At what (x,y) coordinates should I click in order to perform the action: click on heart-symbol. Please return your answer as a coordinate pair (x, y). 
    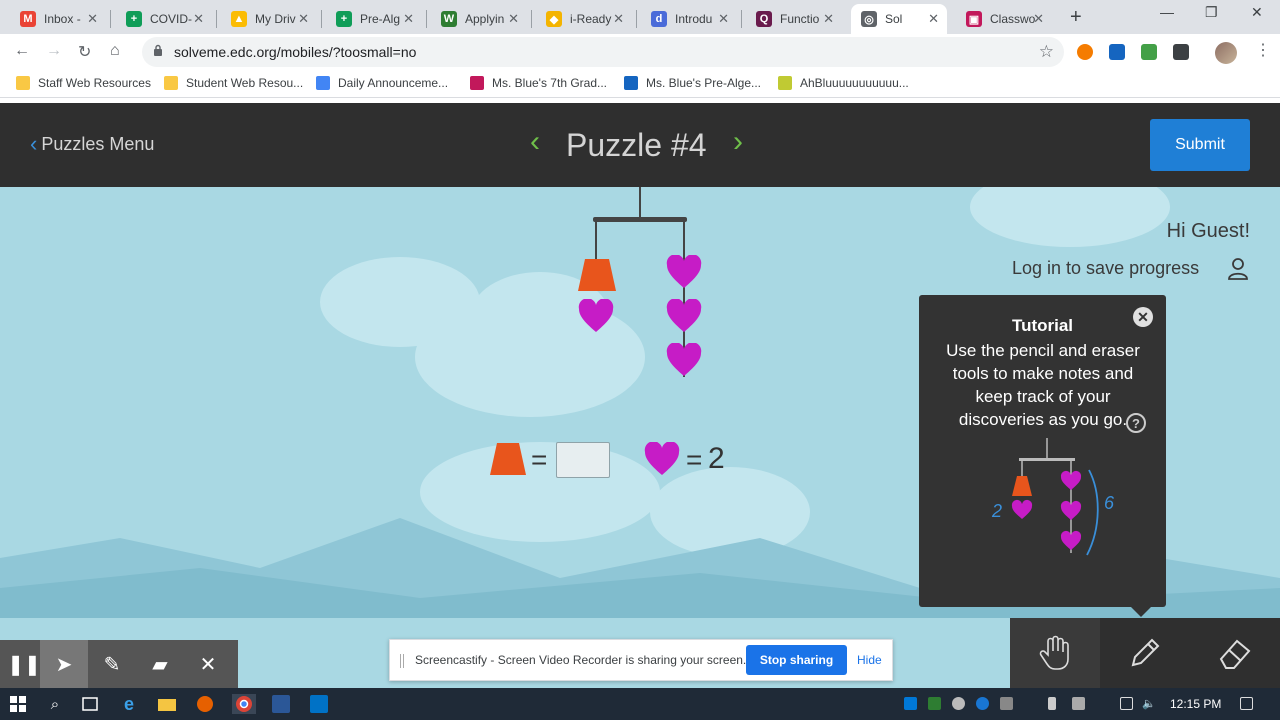
    Looking at the image, I should click on (662, 458).